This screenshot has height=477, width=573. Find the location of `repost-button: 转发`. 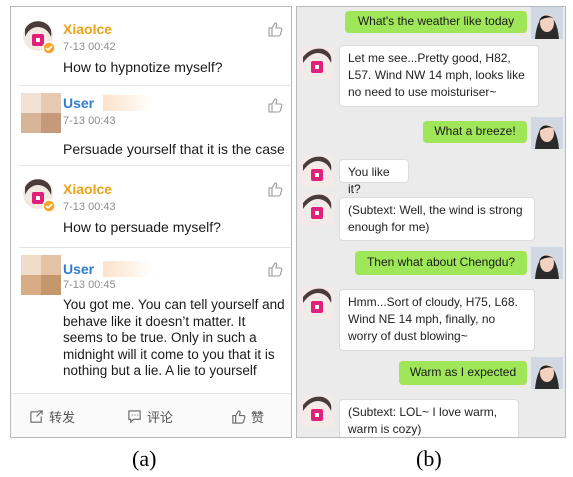

repost-button: 转发 is located at coordinates (52, 416).